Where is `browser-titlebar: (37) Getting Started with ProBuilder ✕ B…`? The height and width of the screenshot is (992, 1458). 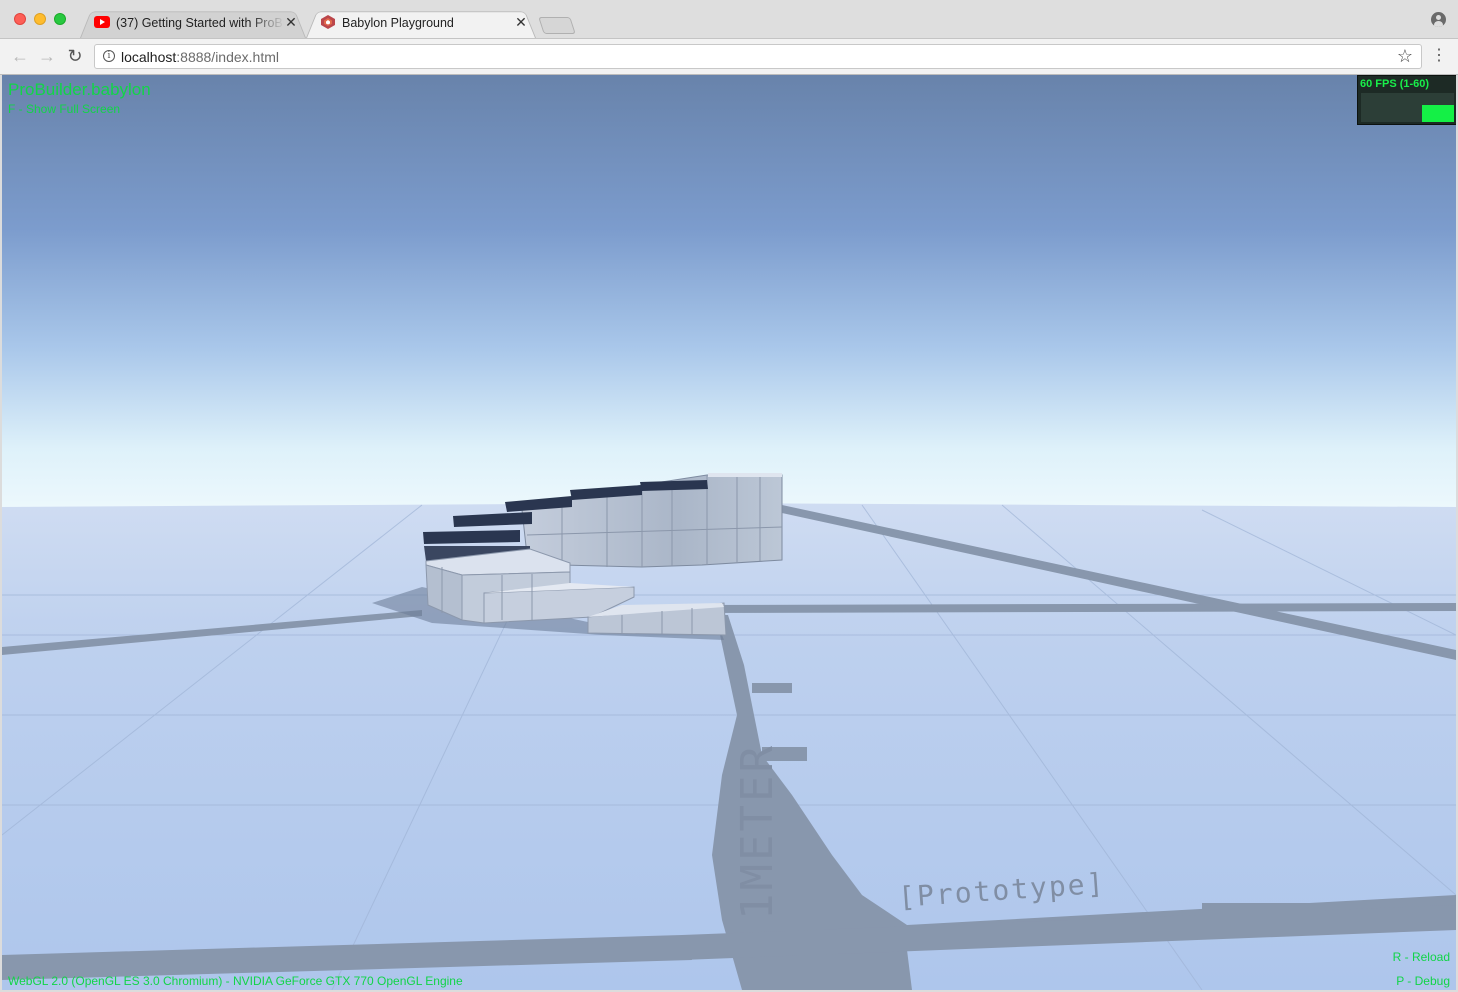
browser-titlebar: (37) Getting Started with ProBuilder ✕ B… is located at coordinates (729, 19).